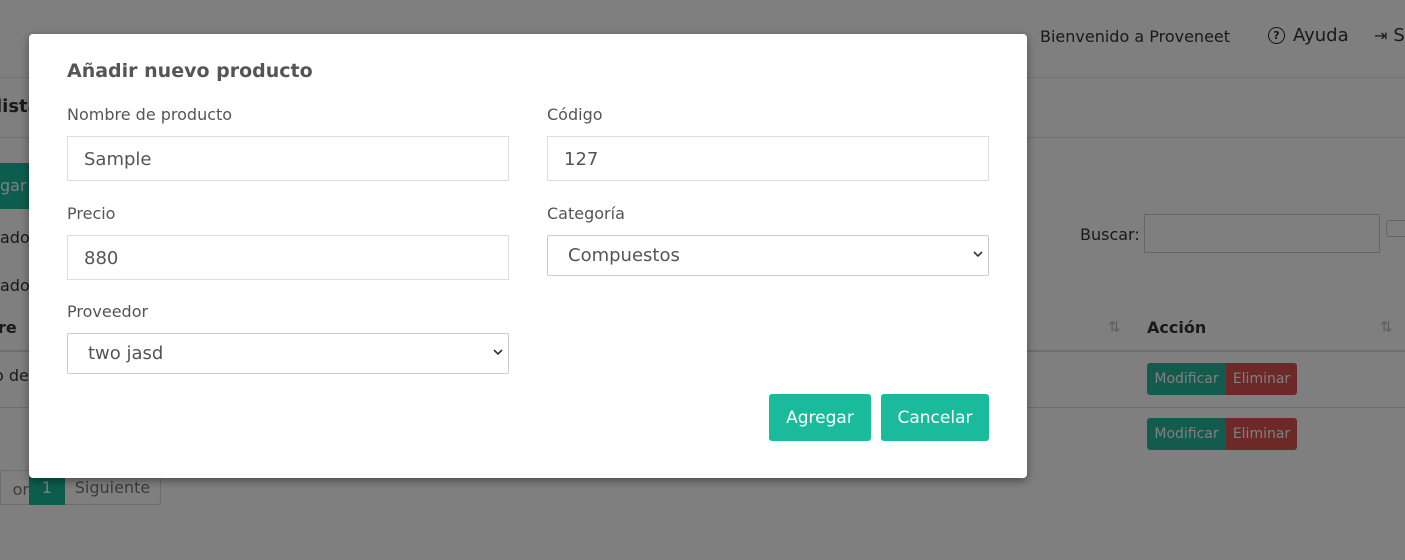 This screenshot has width=1405, height=560. I want to click on add-button: Agregar, so click(820, 417).